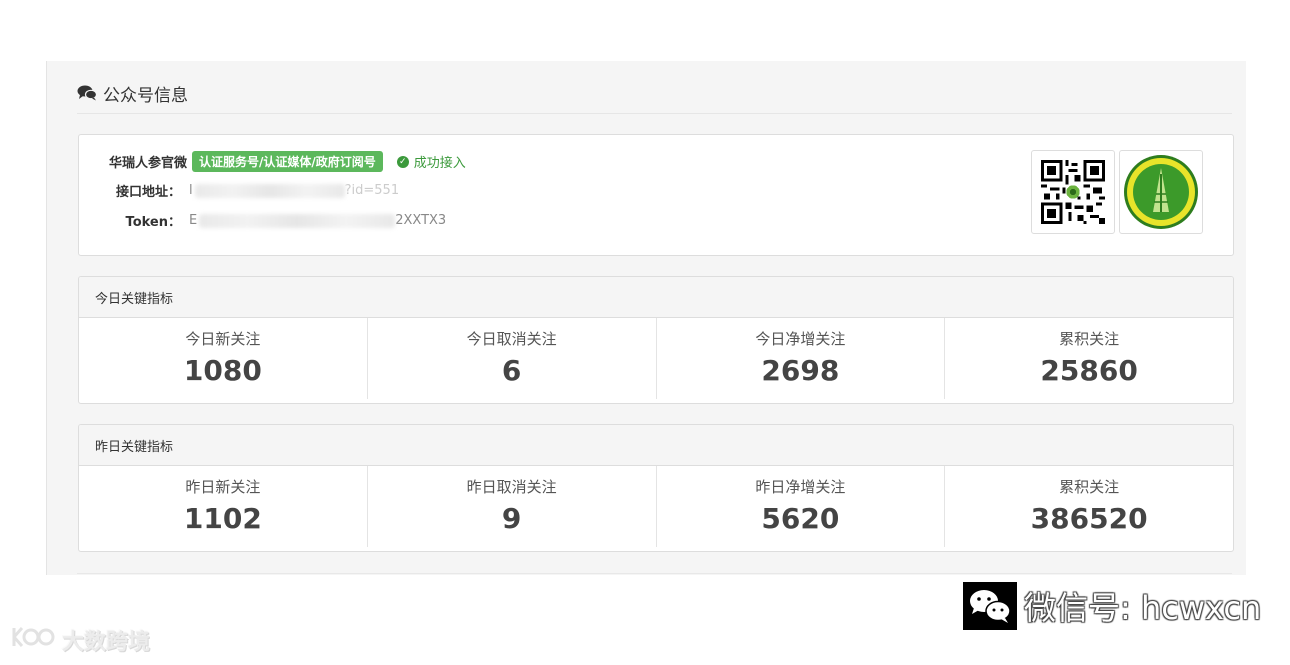  What do you see at coordinates (222, 518) in the screenshot?
I see `kpi-value: 1102` at bounding box center [222, 518].